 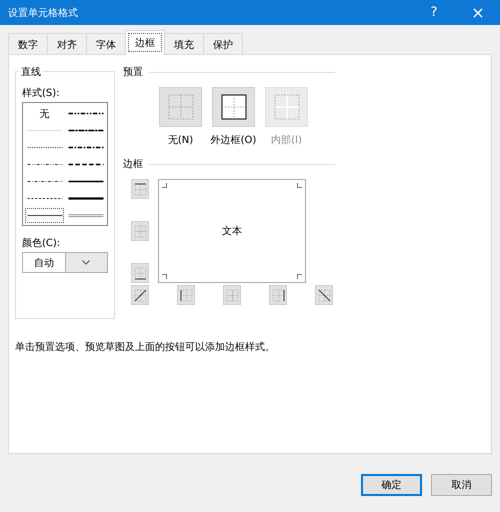 I want to click on group-title: 直线, so click(x=31, y=72).